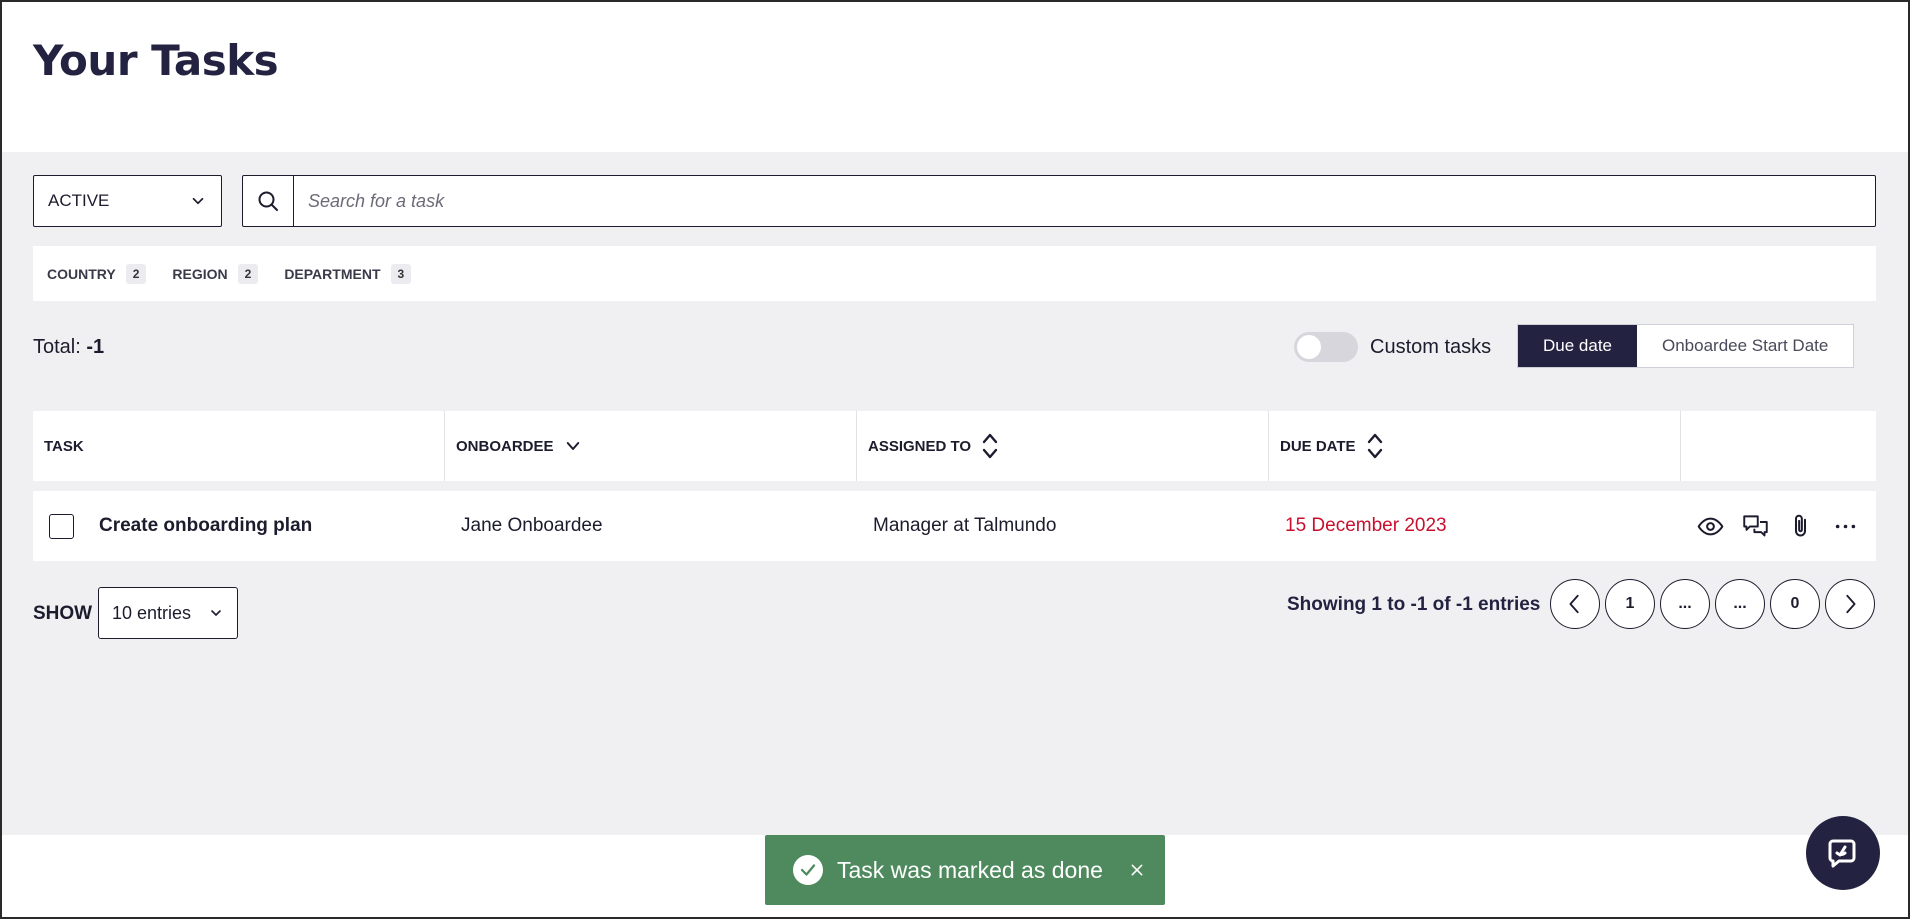 The image size is (1910, 919). Describe the element at coordinates (1475, 526) in the screenshot. I see `cell-due-date: 15 December 2023` at that location.